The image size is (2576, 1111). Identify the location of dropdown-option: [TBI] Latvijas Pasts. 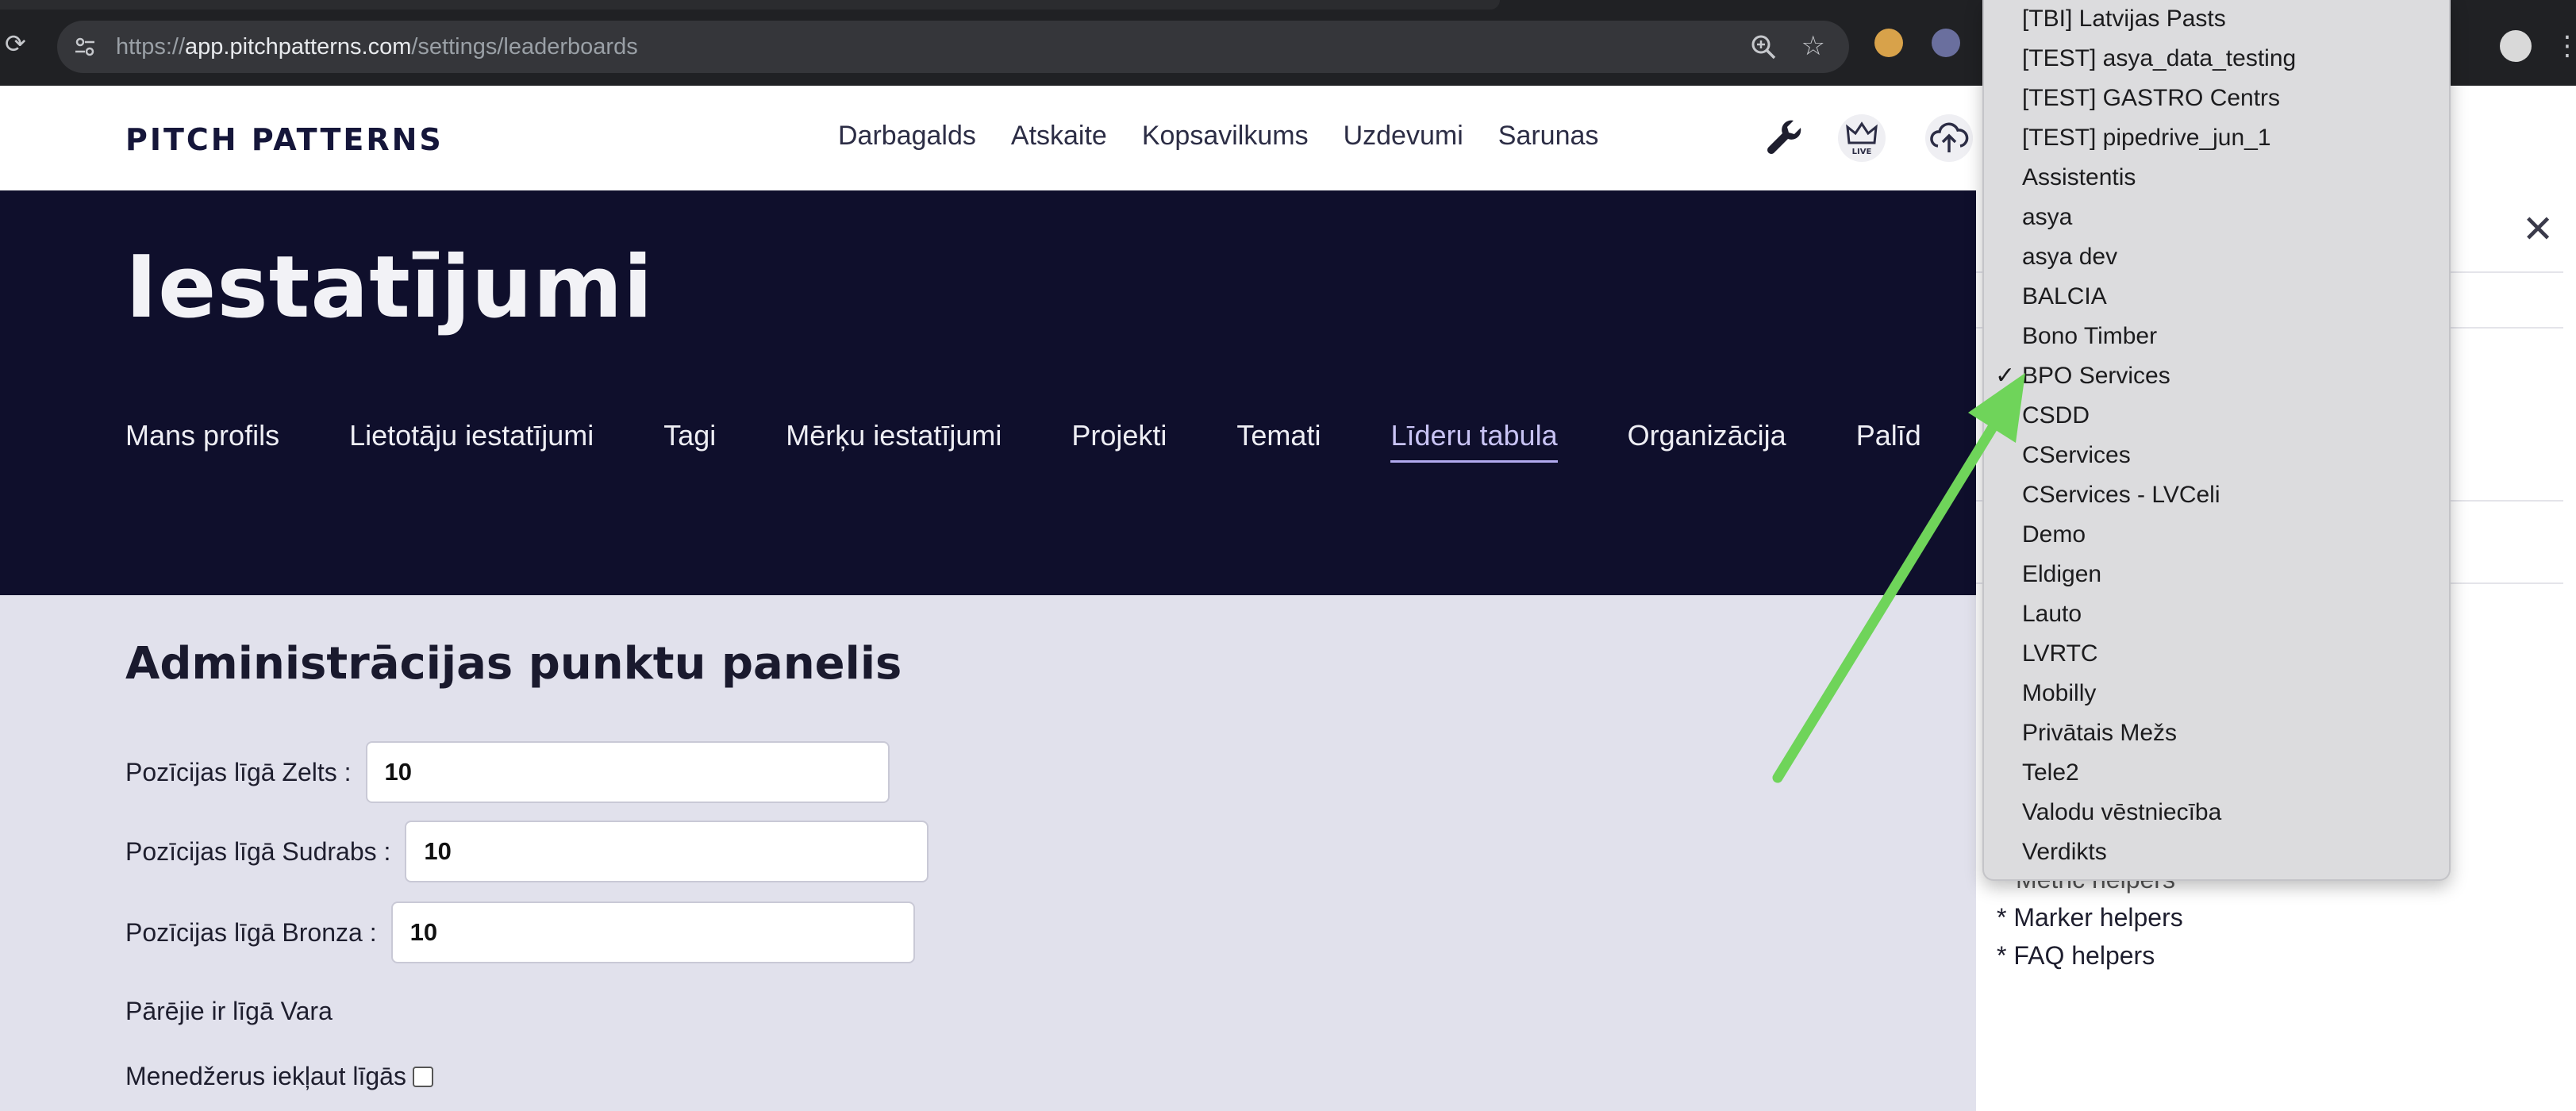
(2124, 19).